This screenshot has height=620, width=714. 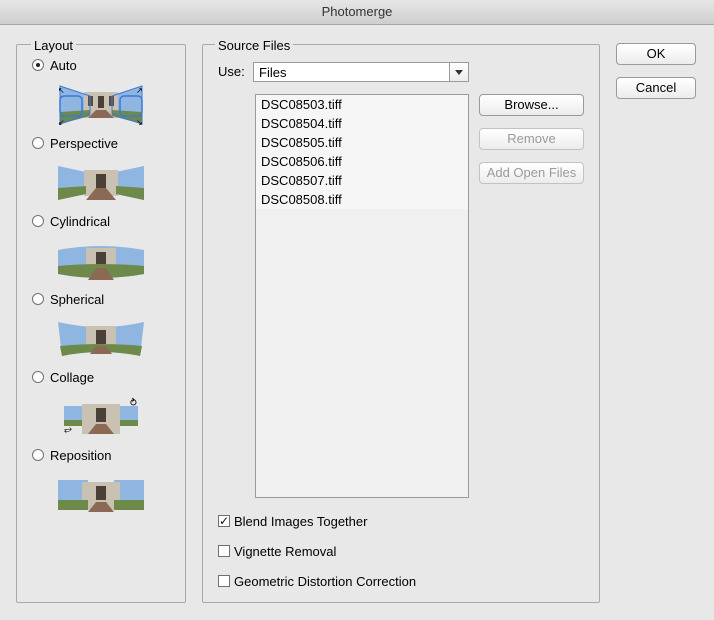 I want to click on collage-radio, so click(x=38, y=377).